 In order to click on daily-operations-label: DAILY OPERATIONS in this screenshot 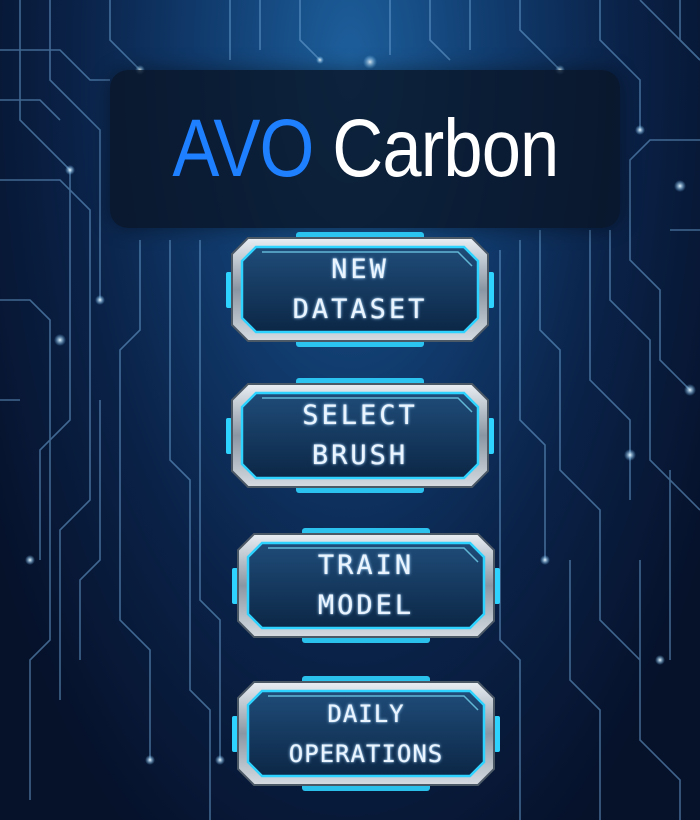, I will do `click(366, 733)`.